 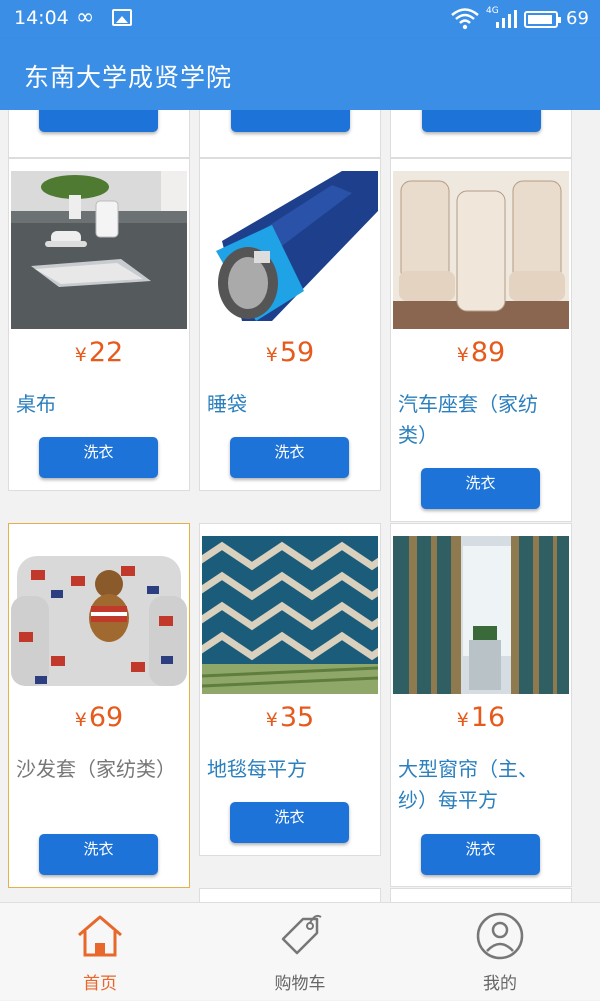 I want to click on nav-label: 首页, so click(x=100, y=984).